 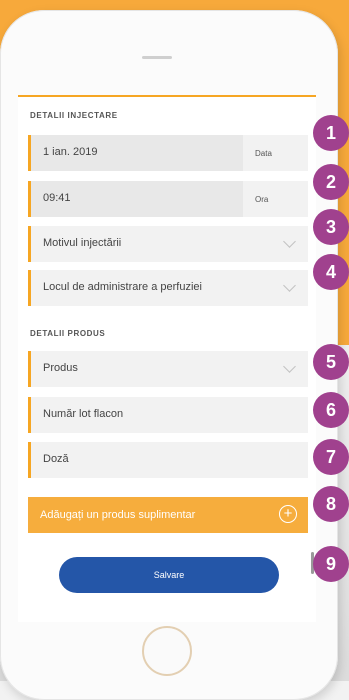 What do you see at coordinates (275, 199) in the screenshot?
I see `time-label-box: Ora` at bounding box center [275, 199].